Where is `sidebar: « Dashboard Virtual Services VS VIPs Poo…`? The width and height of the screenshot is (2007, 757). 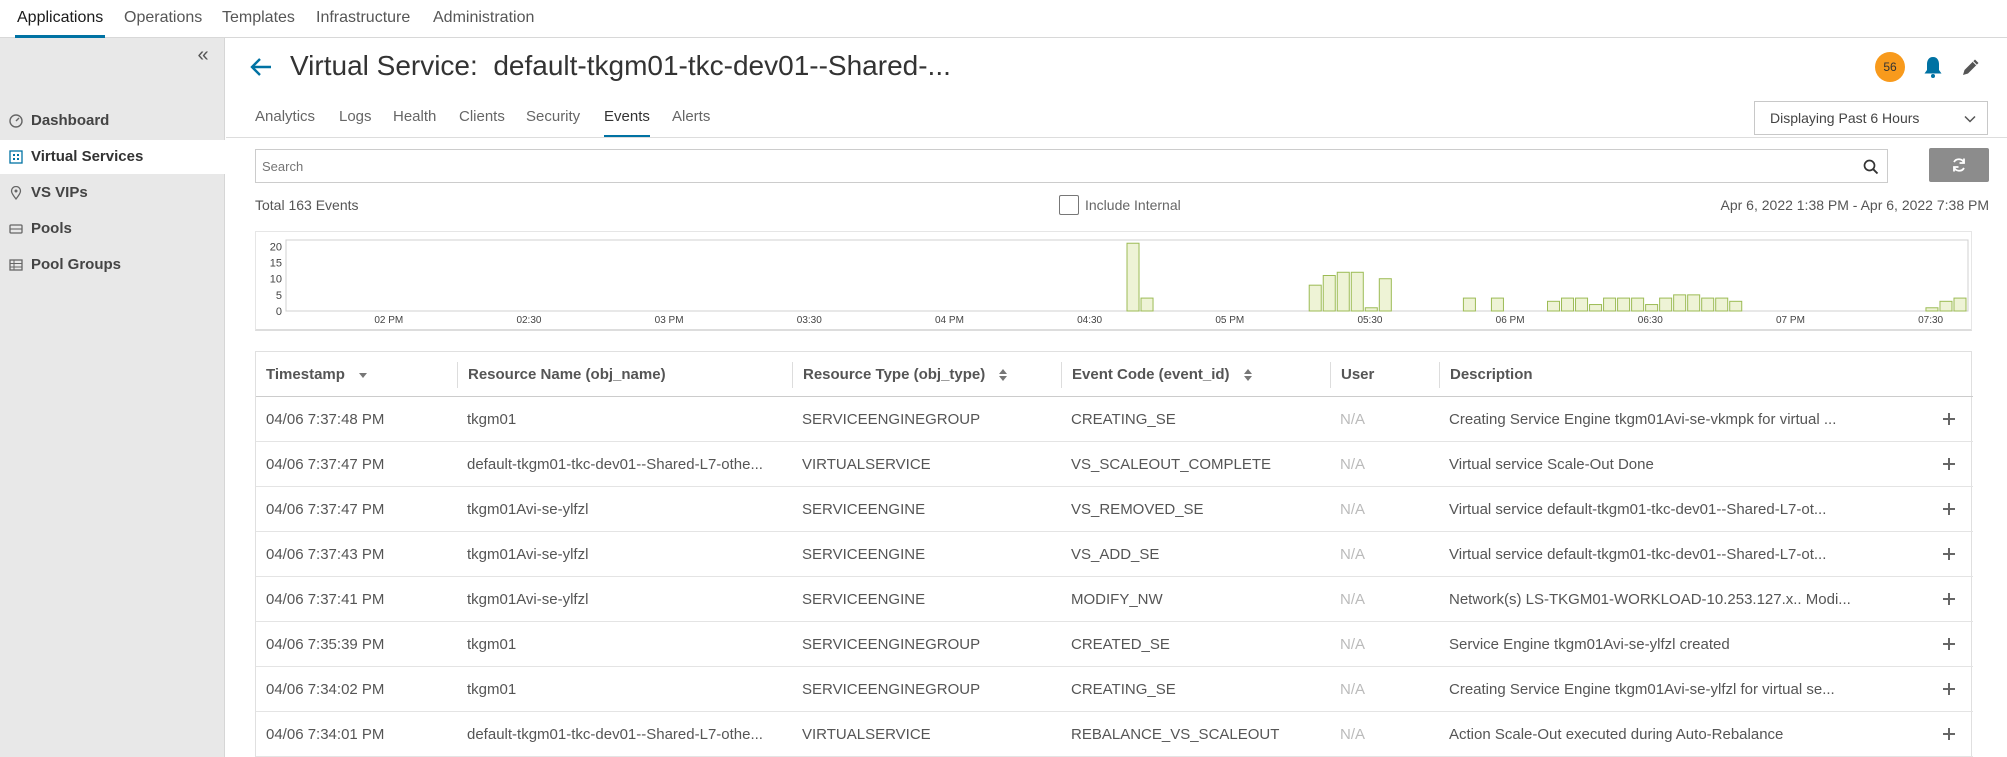
sidebar: « Dashboard Virtual Services VS VIPs Poo… is located at coordinates (112, 397).